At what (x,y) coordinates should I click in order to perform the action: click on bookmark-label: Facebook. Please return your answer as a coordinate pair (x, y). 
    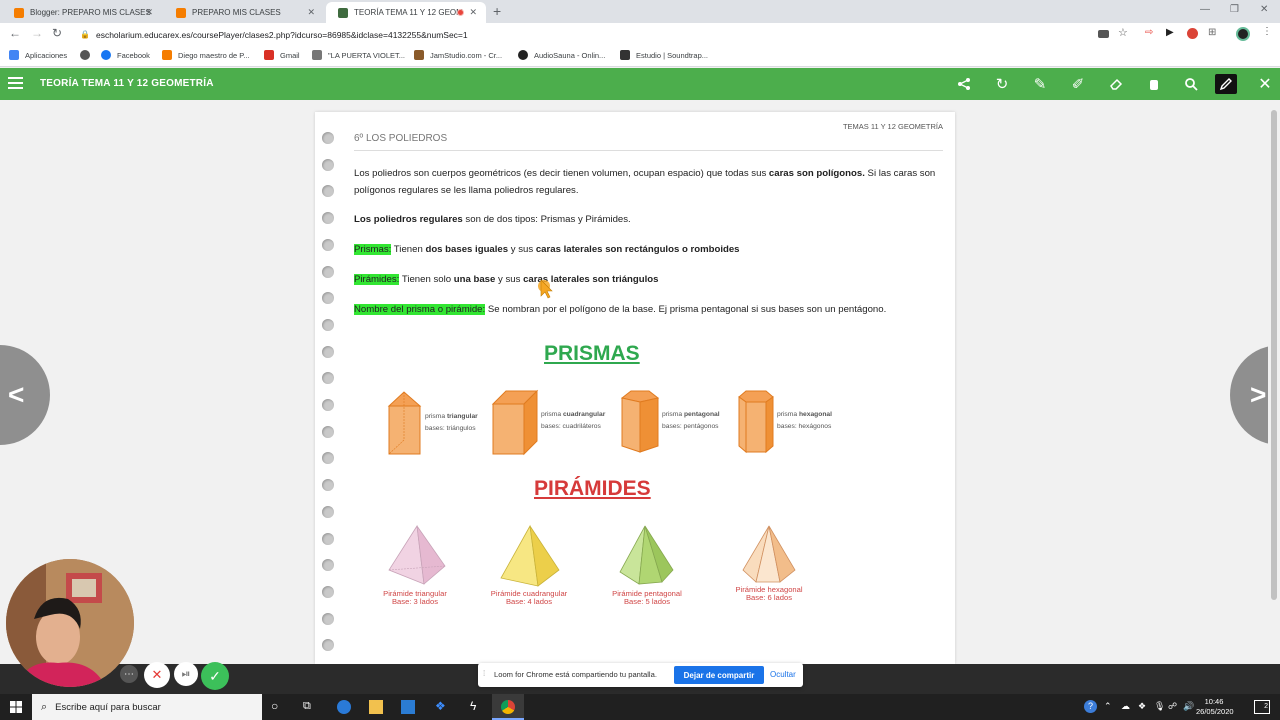
    Looking at the image, I should click on (133, 55).